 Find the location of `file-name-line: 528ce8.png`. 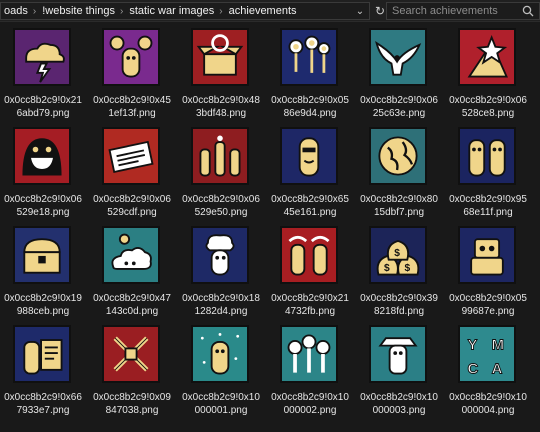

file-name-line: 528ce8.png is located at coordinates (488, 113).